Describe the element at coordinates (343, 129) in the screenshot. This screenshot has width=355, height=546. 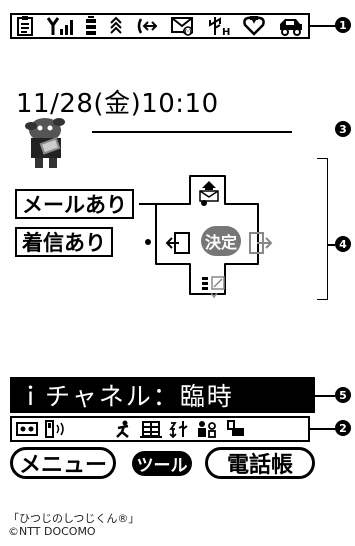
I see `callout-3: 3` at that location.